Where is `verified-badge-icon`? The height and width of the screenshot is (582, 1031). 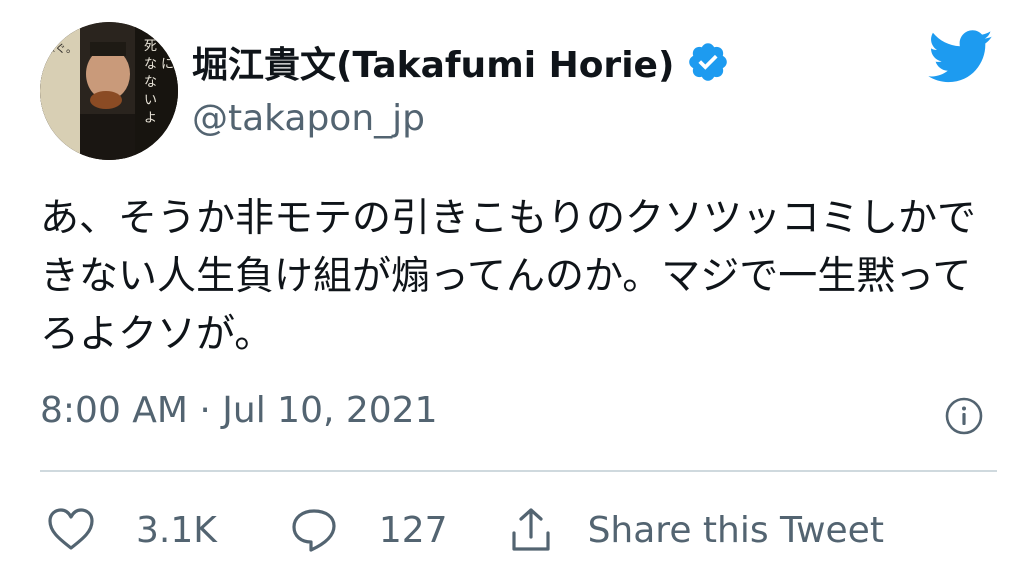
verified-badge-icon is located at coordinates (708, 62).